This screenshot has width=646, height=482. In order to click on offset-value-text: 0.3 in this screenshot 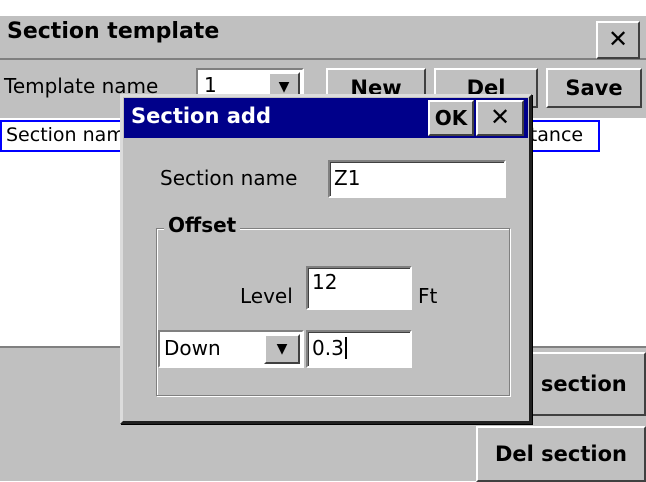, I will do `click(328, 348)`.